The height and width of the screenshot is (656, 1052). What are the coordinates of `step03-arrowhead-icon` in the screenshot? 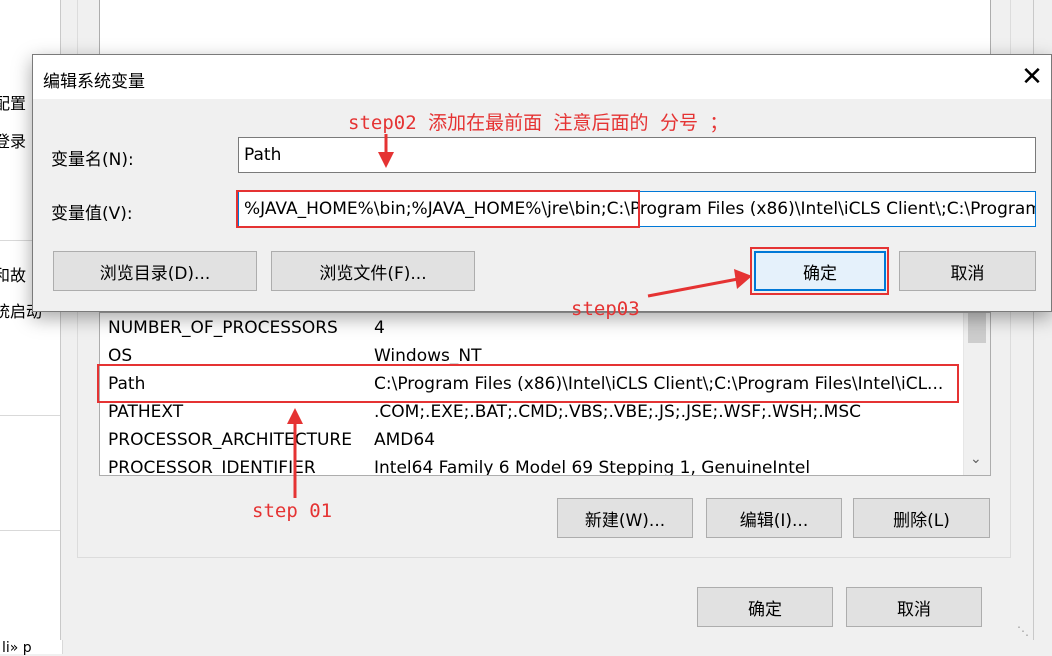 It's located at (743, 279).